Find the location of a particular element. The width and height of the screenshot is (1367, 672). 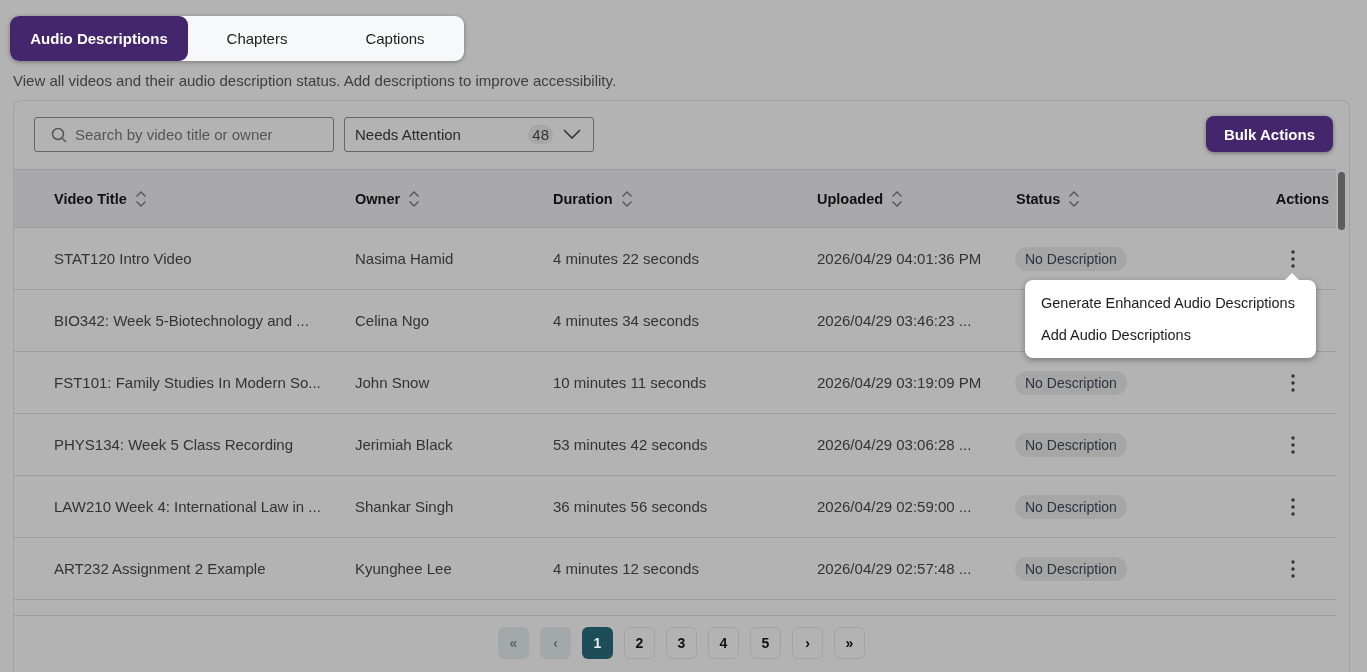

tab: Captions is located at coordinates (395, 38).